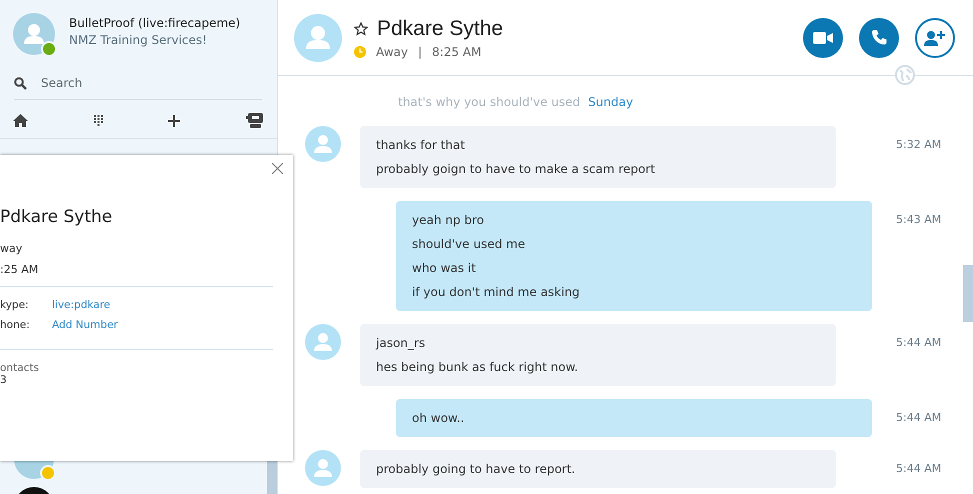 The width and height of the screenshot is (973, 494). I want to click on profile-time: :25 AM, so click(20, 269).